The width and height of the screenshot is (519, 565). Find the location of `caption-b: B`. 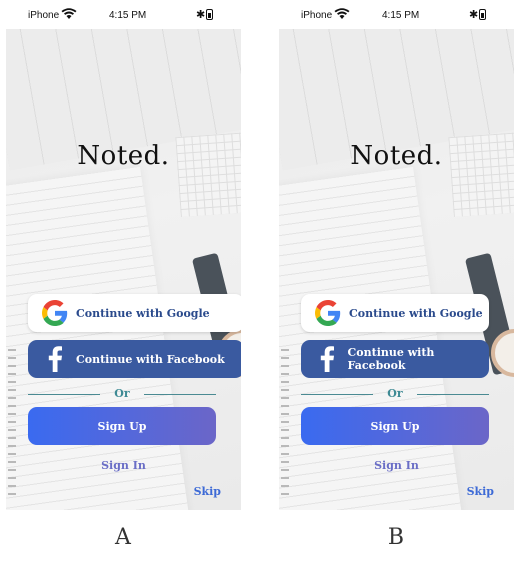

caption-b: B is located at coordinates (396, 537).